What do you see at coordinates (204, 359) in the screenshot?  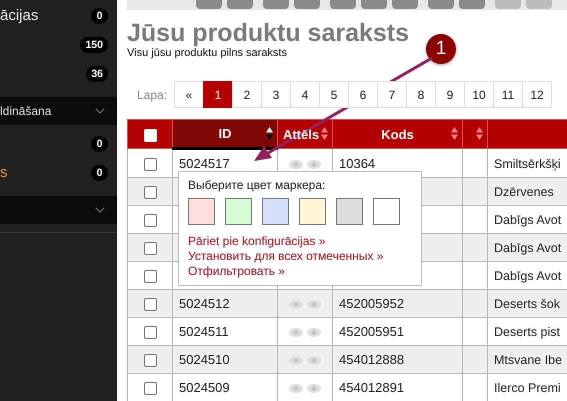 I see `table-cell: 5024510` at bounding box center [204, 359].